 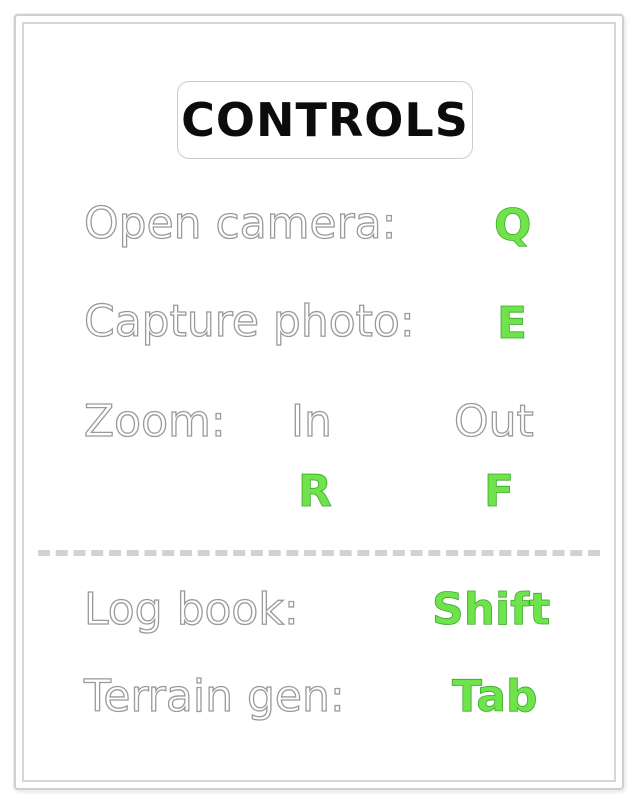 I want to click on controls-title: CONTROLS, so click(x=325, y=120).